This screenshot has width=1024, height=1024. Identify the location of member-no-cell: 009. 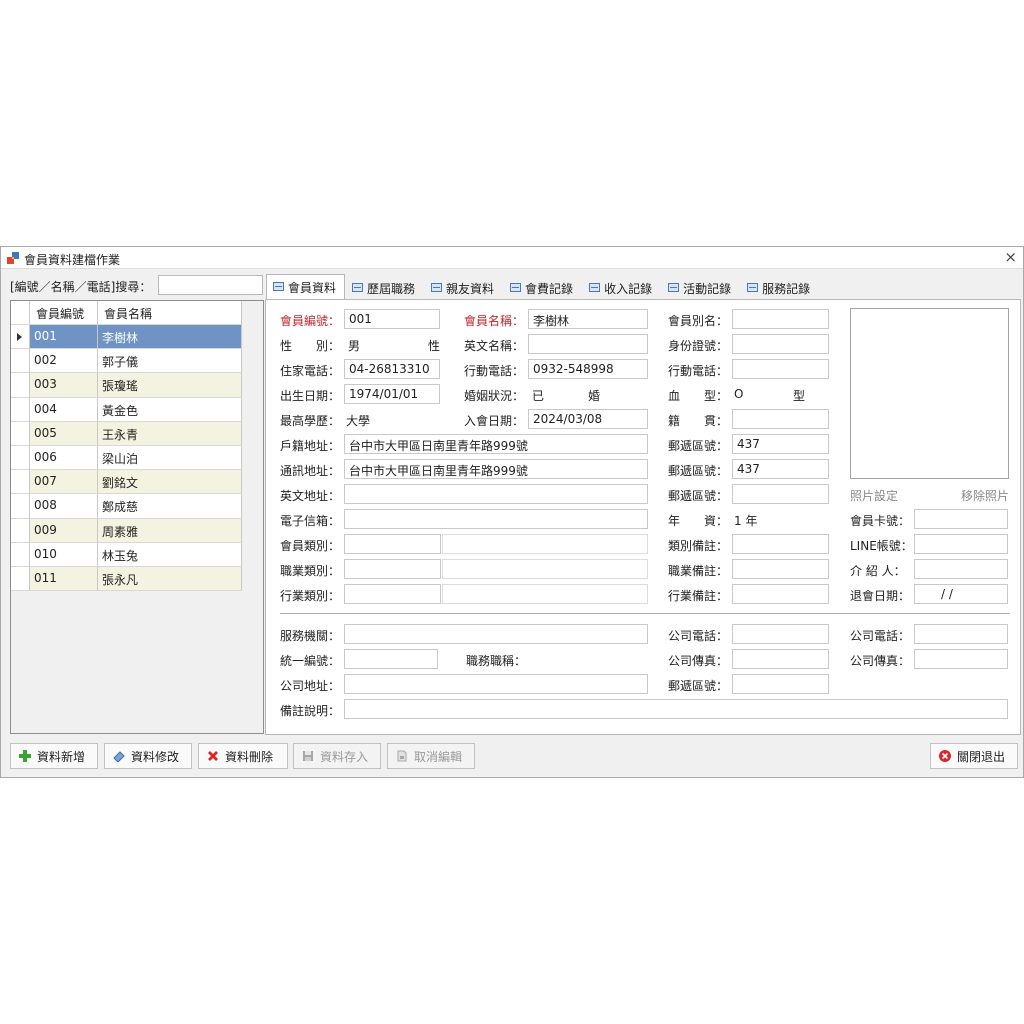
(64, 530).